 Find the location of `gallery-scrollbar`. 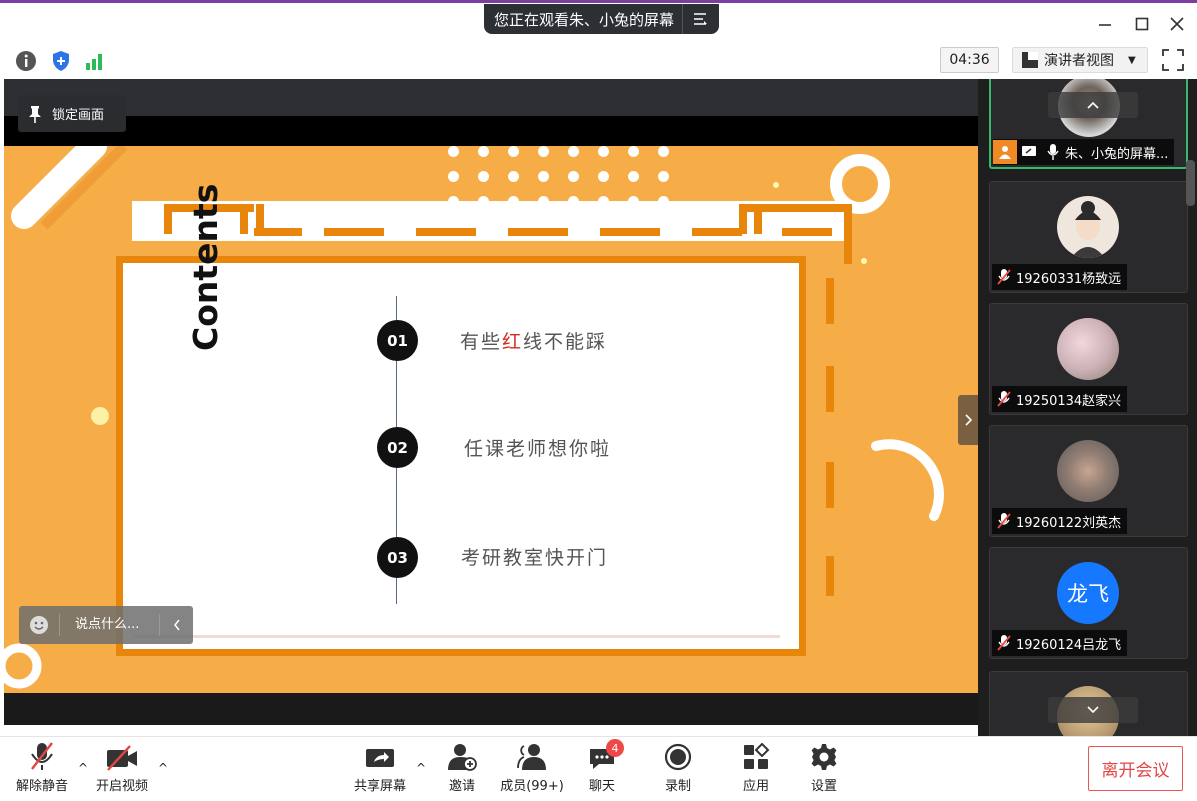

gallery-scrollbar is located at coordinates (1190, 183).